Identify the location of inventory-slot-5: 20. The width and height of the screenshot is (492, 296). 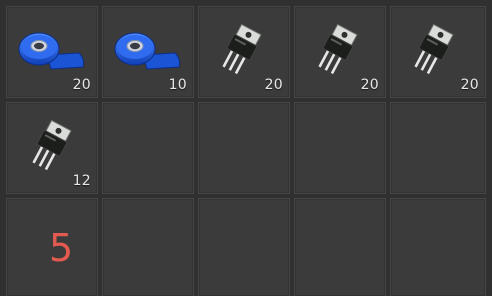
(438, 52).